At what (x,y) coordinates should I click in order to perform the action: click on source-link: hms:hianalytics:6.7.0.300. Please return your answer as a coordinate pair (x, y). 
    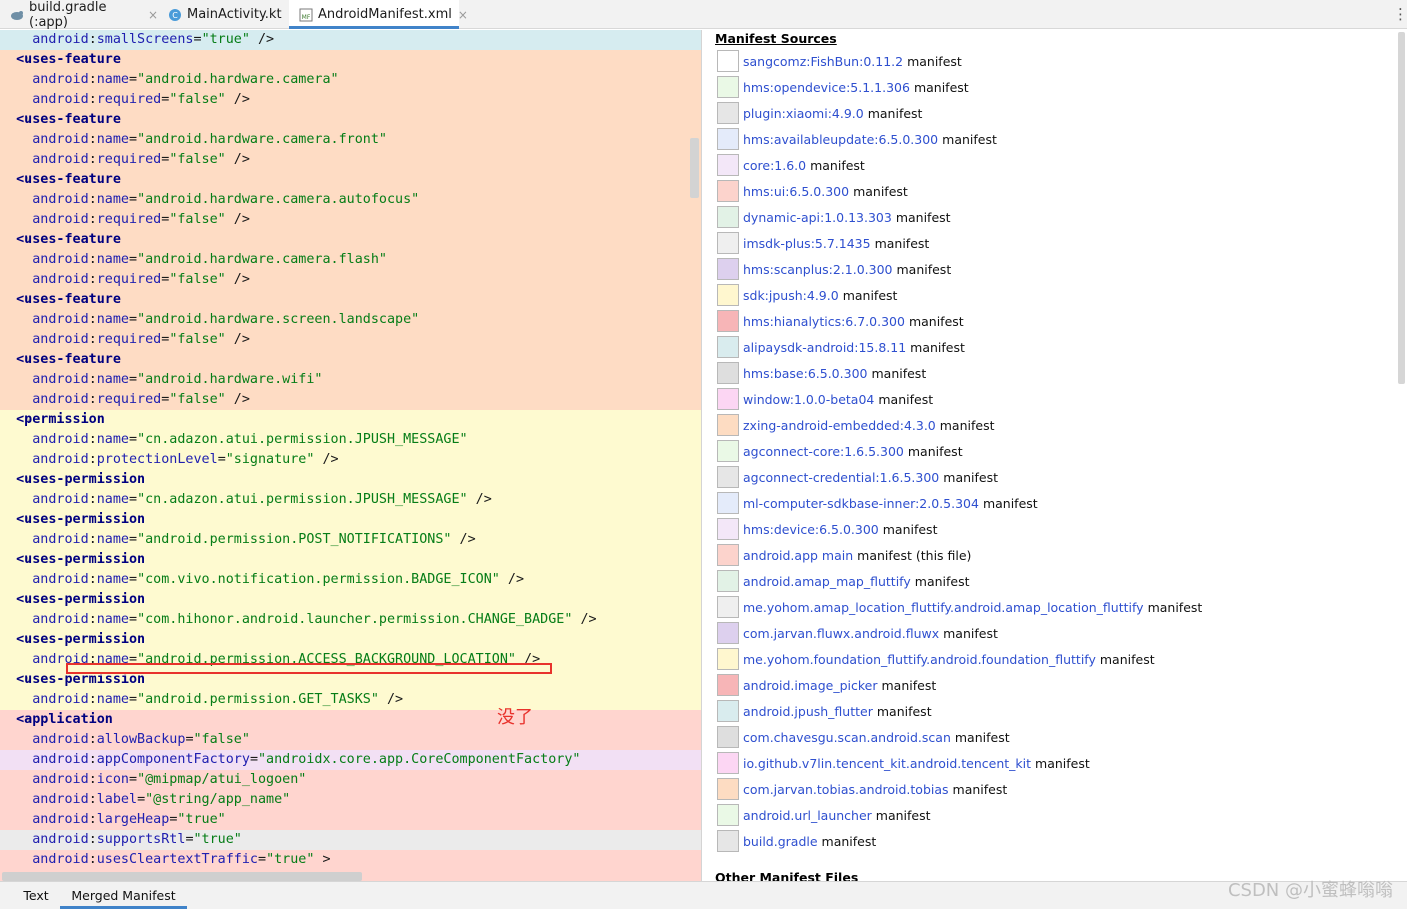
    Looking at the image, I should click on (824, 321).